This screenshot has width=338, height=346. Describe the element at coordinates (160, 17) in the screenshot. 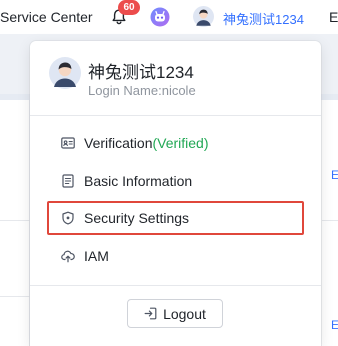

I see `robot-assistant-icon` at that location.